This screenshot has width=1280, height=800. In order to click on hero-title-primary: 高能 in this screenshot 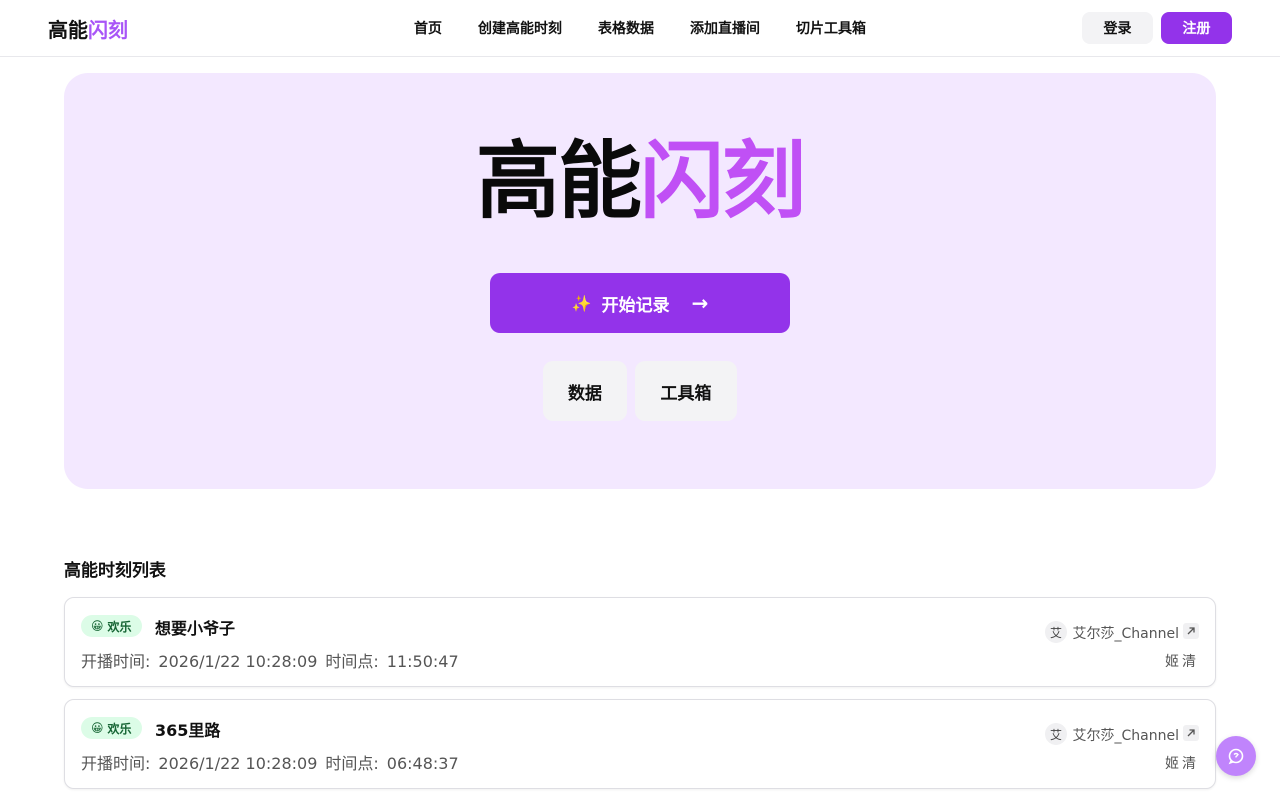, I will do `click(558, 181)`.